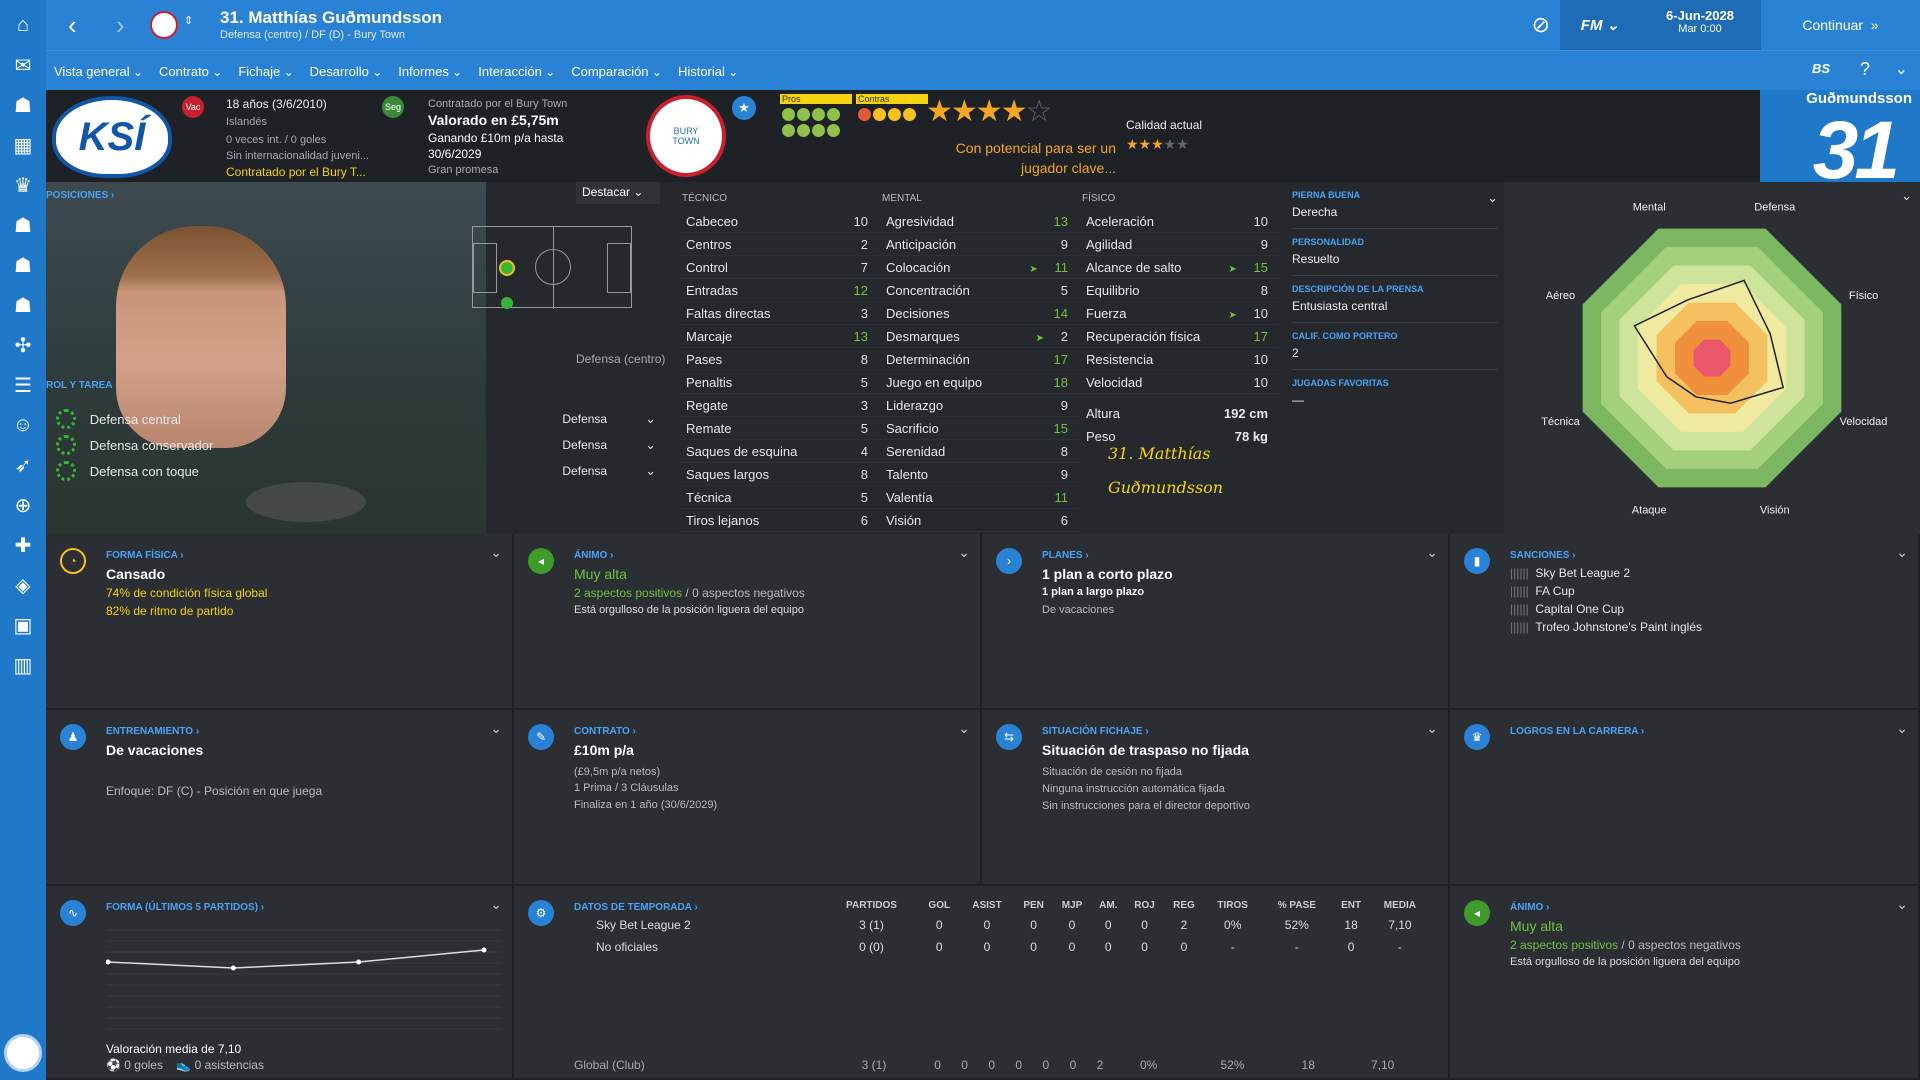 Image resolution: width=1920 pixels, height=1080 pixels. What do you see at coordinates (1178, 290) in the screenshot?
I see `attribute-row: Equilibrio 8` at bounding box center [1178, 290].